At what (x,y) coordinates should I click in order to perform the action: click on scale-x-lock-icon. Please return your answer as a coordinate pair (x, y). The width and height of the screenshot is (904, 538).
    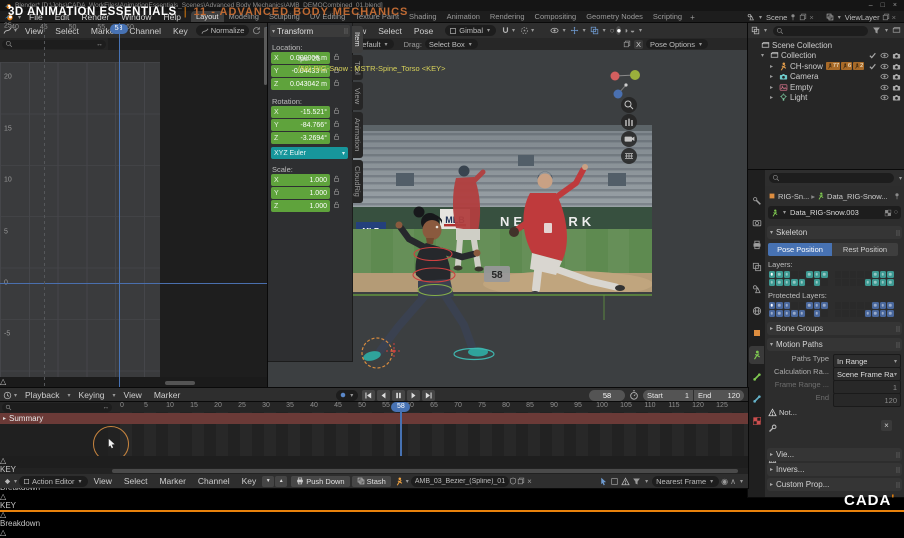
    Looking at the image, I should click on (336, 178).